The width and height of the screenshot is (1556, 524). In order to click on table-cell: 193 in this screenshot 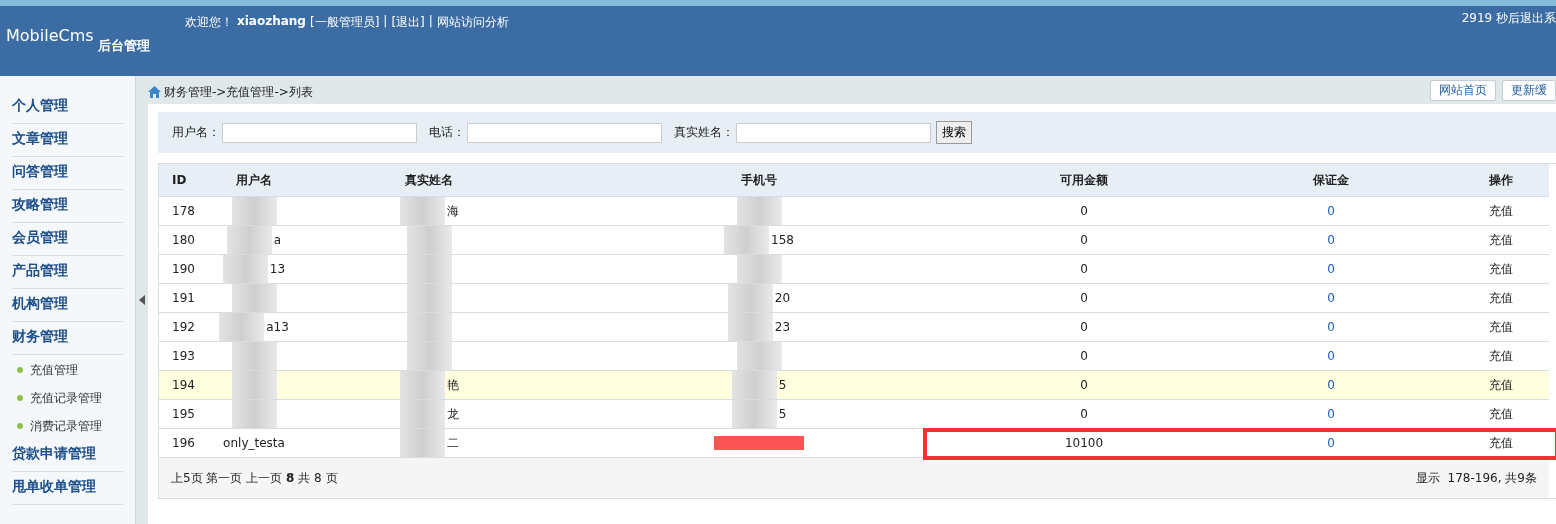, I will do `click(183, 356)`.